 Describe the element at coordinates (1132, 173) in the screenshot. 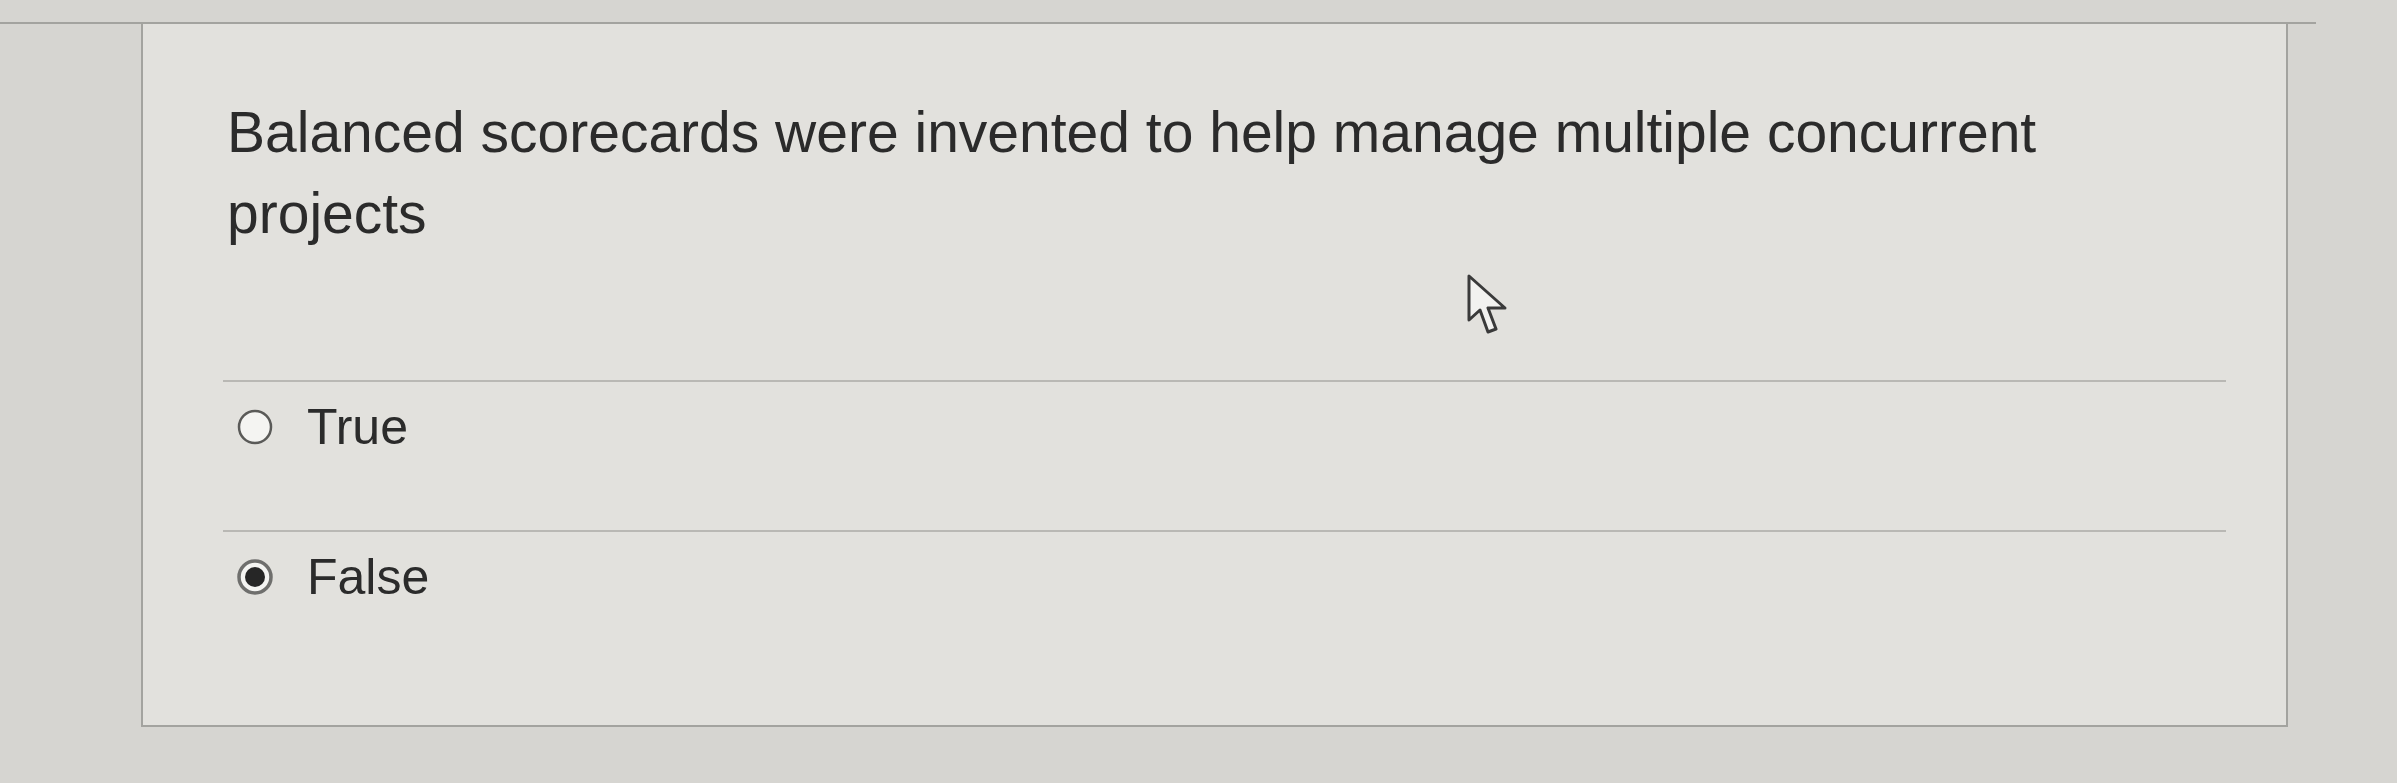

I see `question-text: Balanced scorecards were invented to help manage multiple concurrent projects` at that location.